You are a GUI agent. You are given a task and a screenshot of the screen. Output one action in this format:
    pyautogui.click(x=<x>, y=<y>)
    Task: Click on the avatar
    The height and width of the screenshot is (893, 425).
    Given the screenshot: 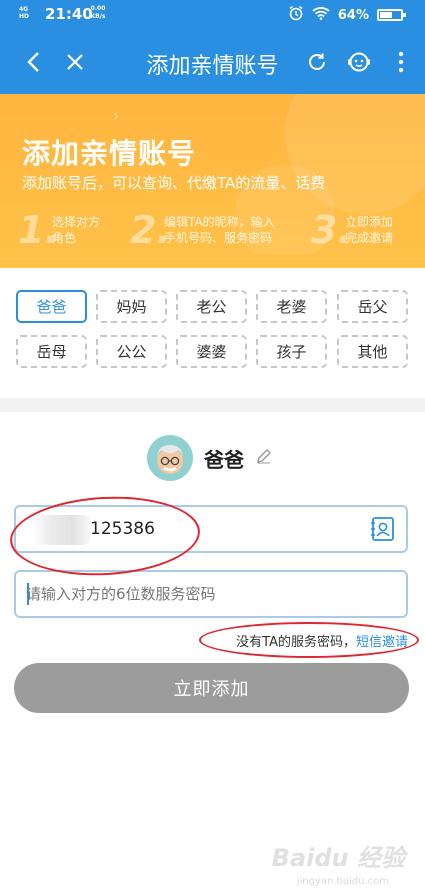 What is the action you would take?
    pyautogui.click(x=170, y=458)
    